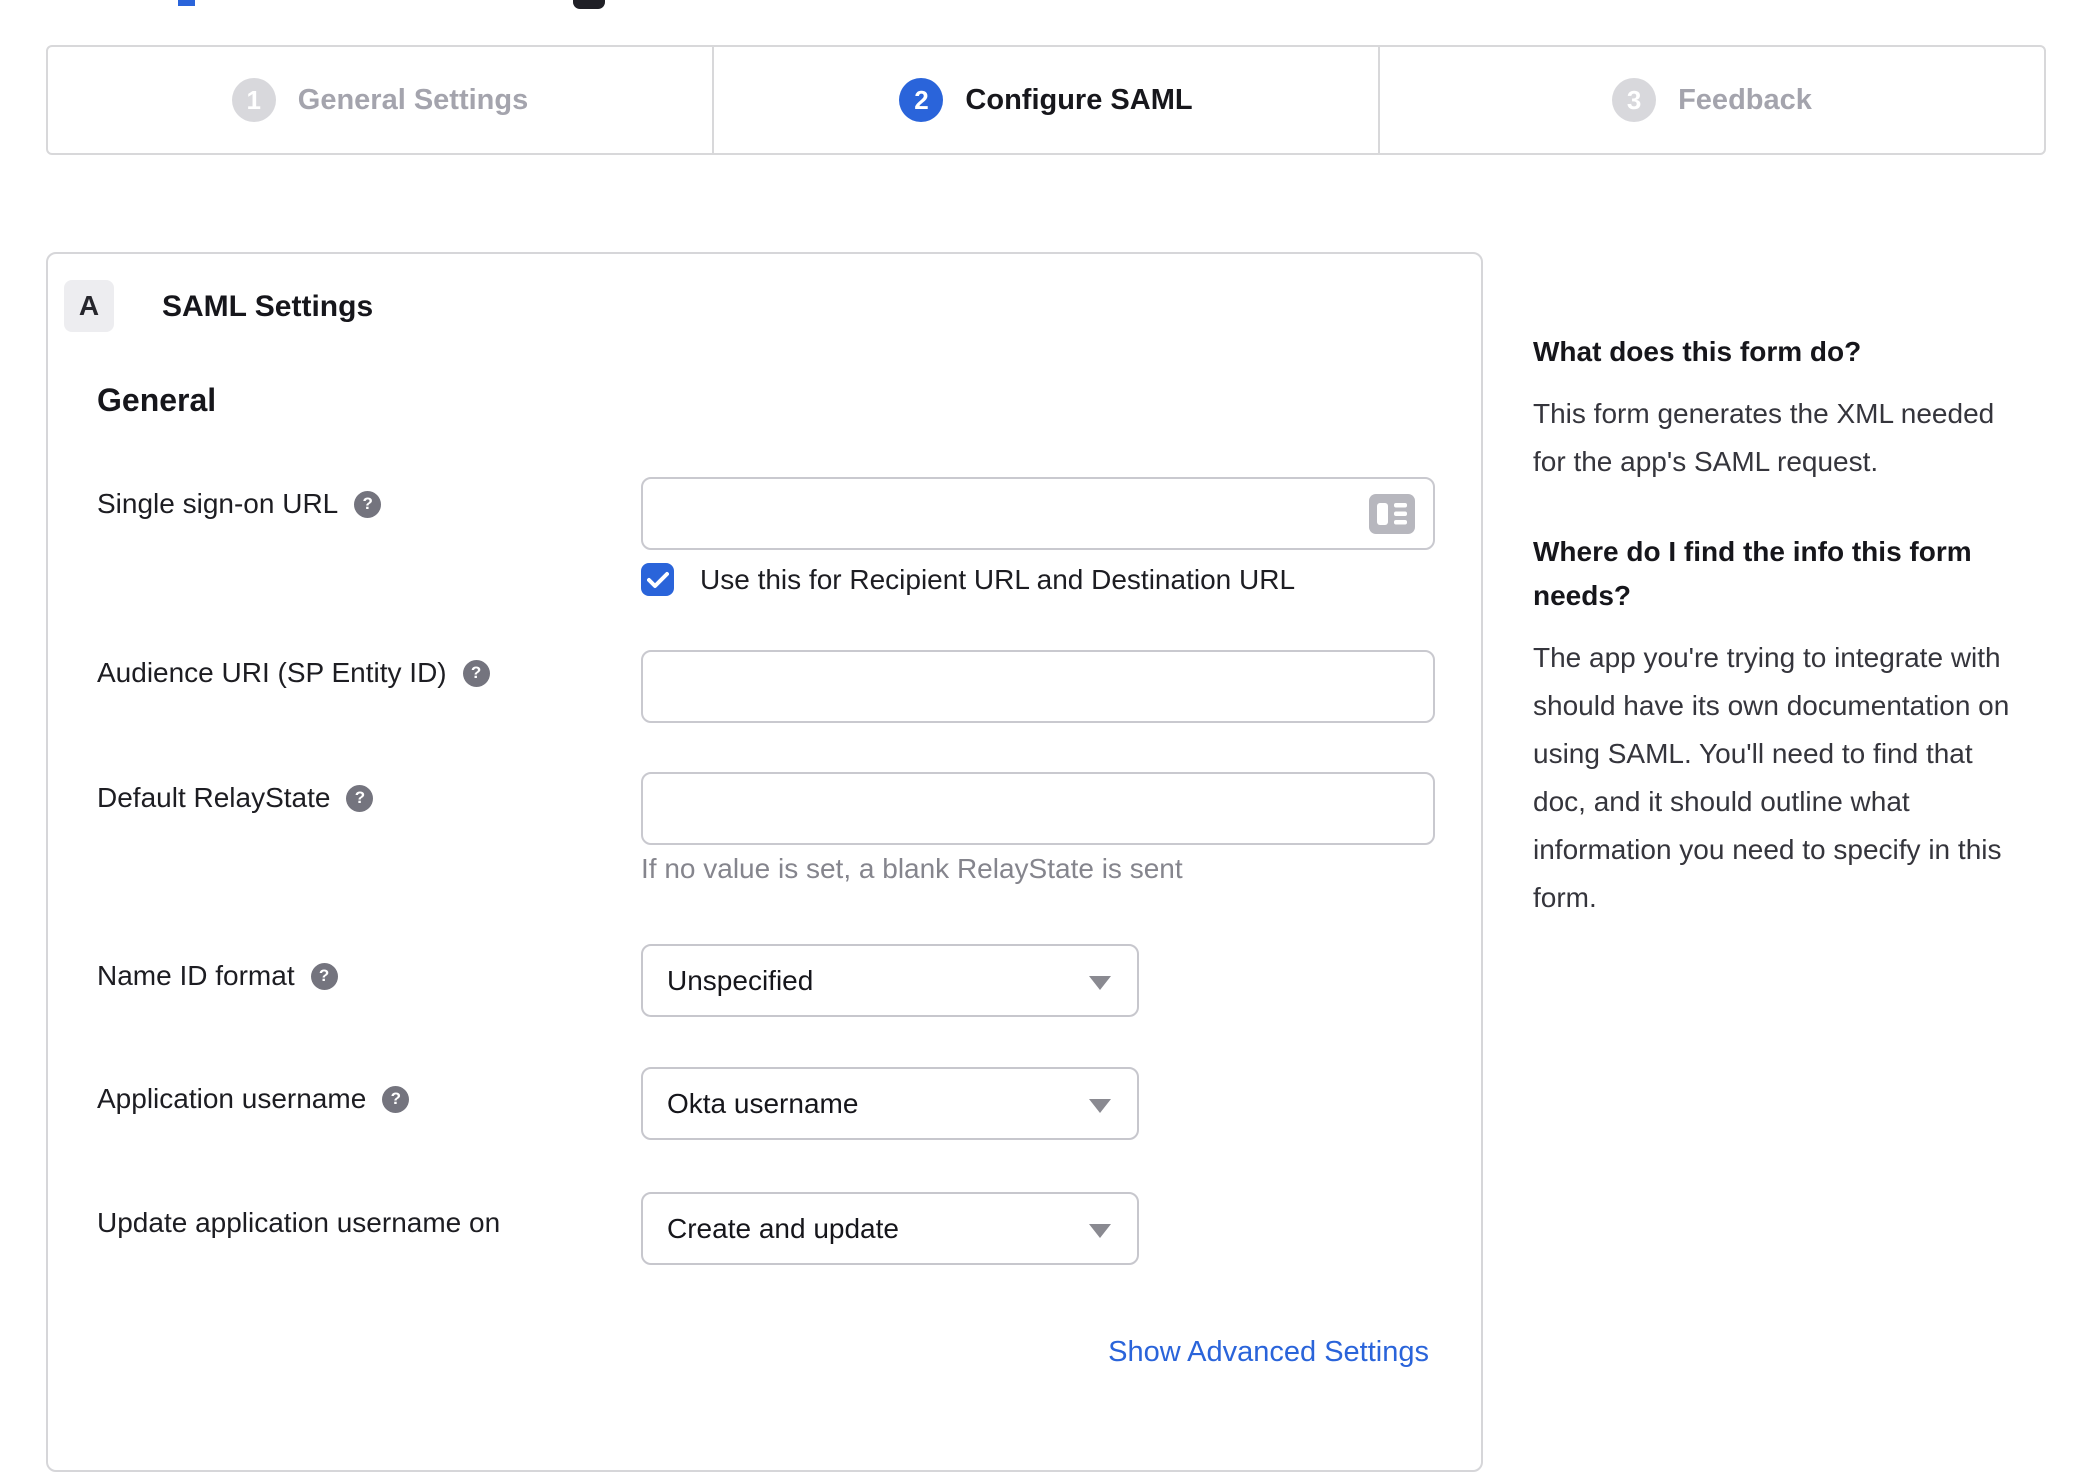  What do you see at coordinates (1745, 99) in the screenshot?
I see `step-label: Feedback` at bounding box center [1745, 99].